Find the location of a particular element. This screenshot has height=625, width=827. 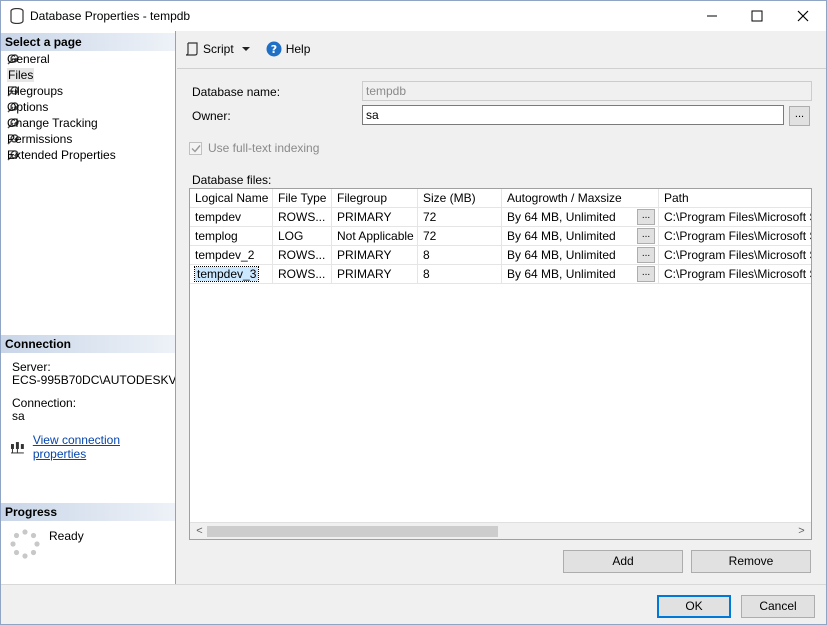

ok-button: OK is located at coordinates (694, 606).